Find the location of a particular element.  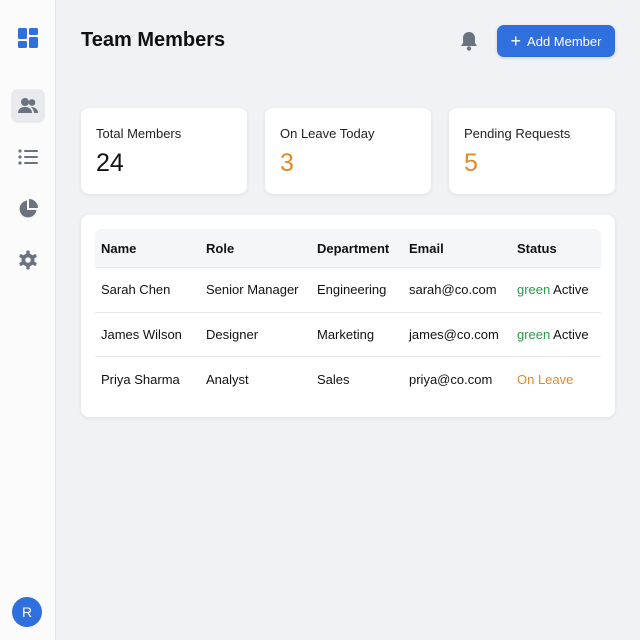

settings-icon is located at coordinates (28, 260).